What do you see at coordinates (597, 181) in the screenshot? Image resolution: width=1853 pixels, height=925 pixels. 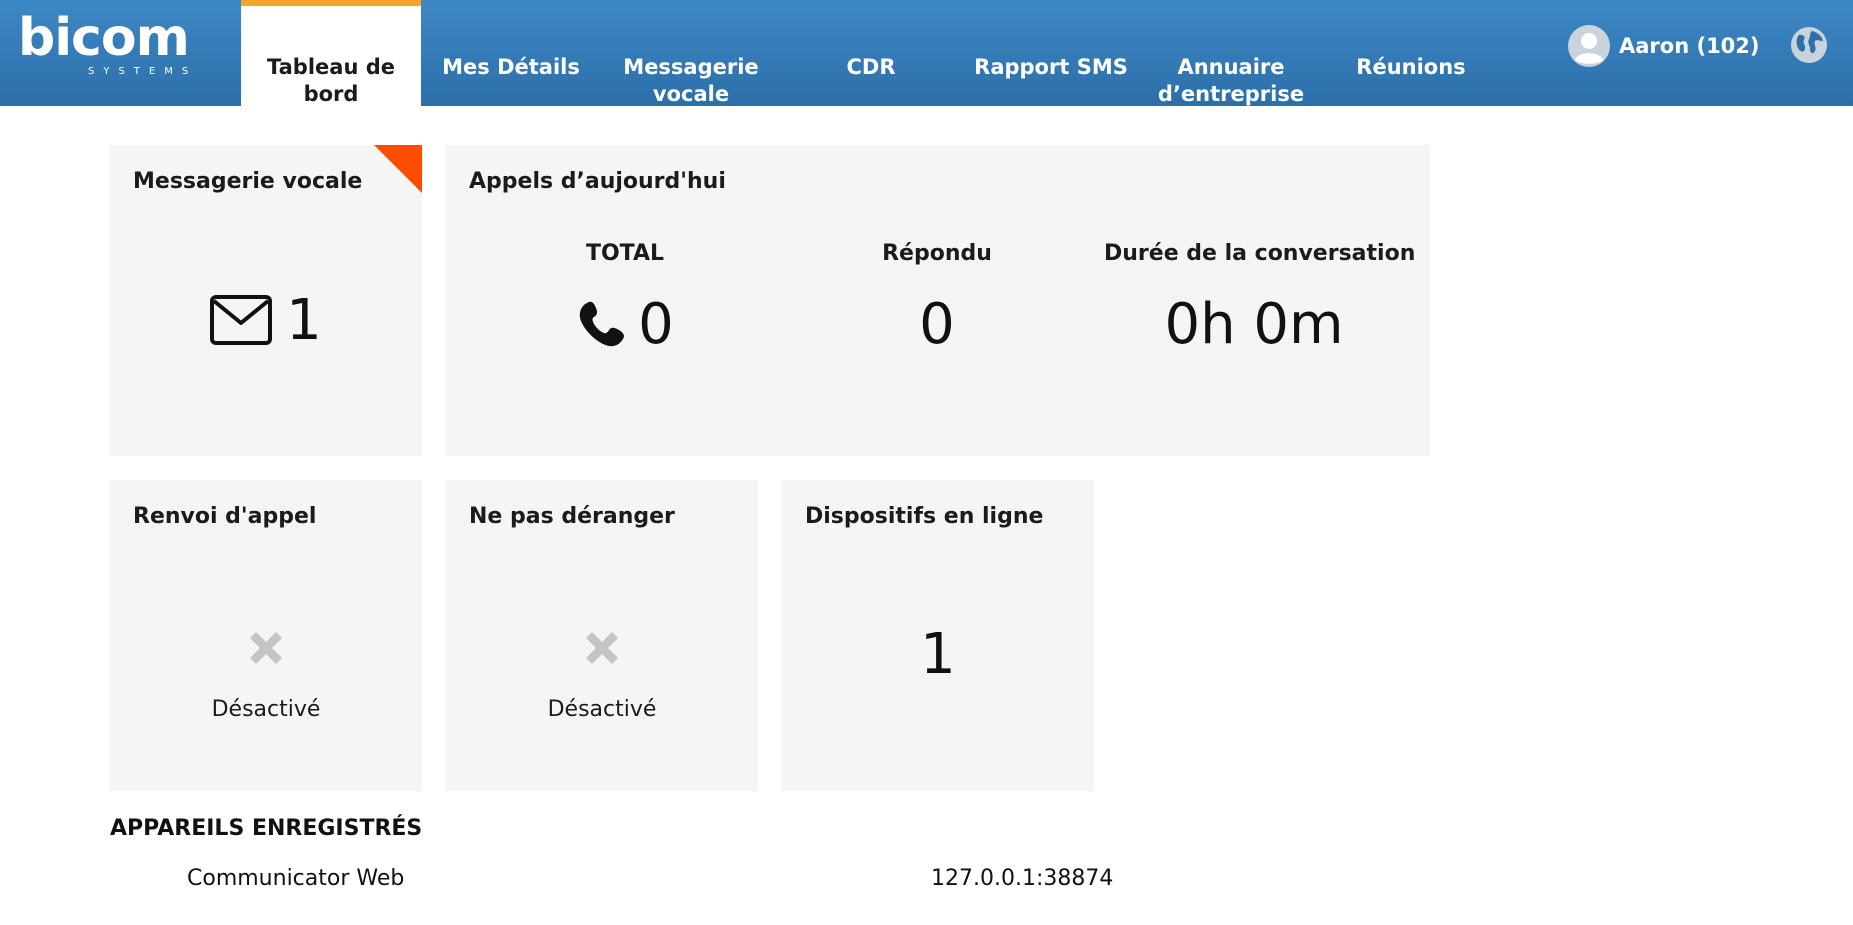 I see `calls-today-title: Appels d’aujourd'hui` at bounding box center [597, 181].